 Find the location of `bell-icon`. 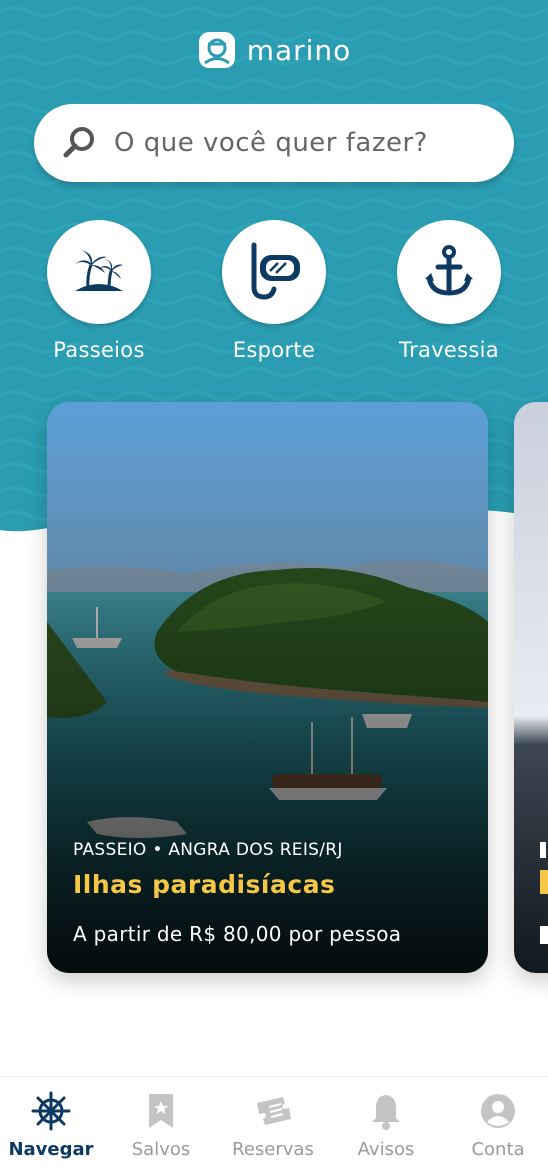

bell-icon is located at coordinates (386, 1112).